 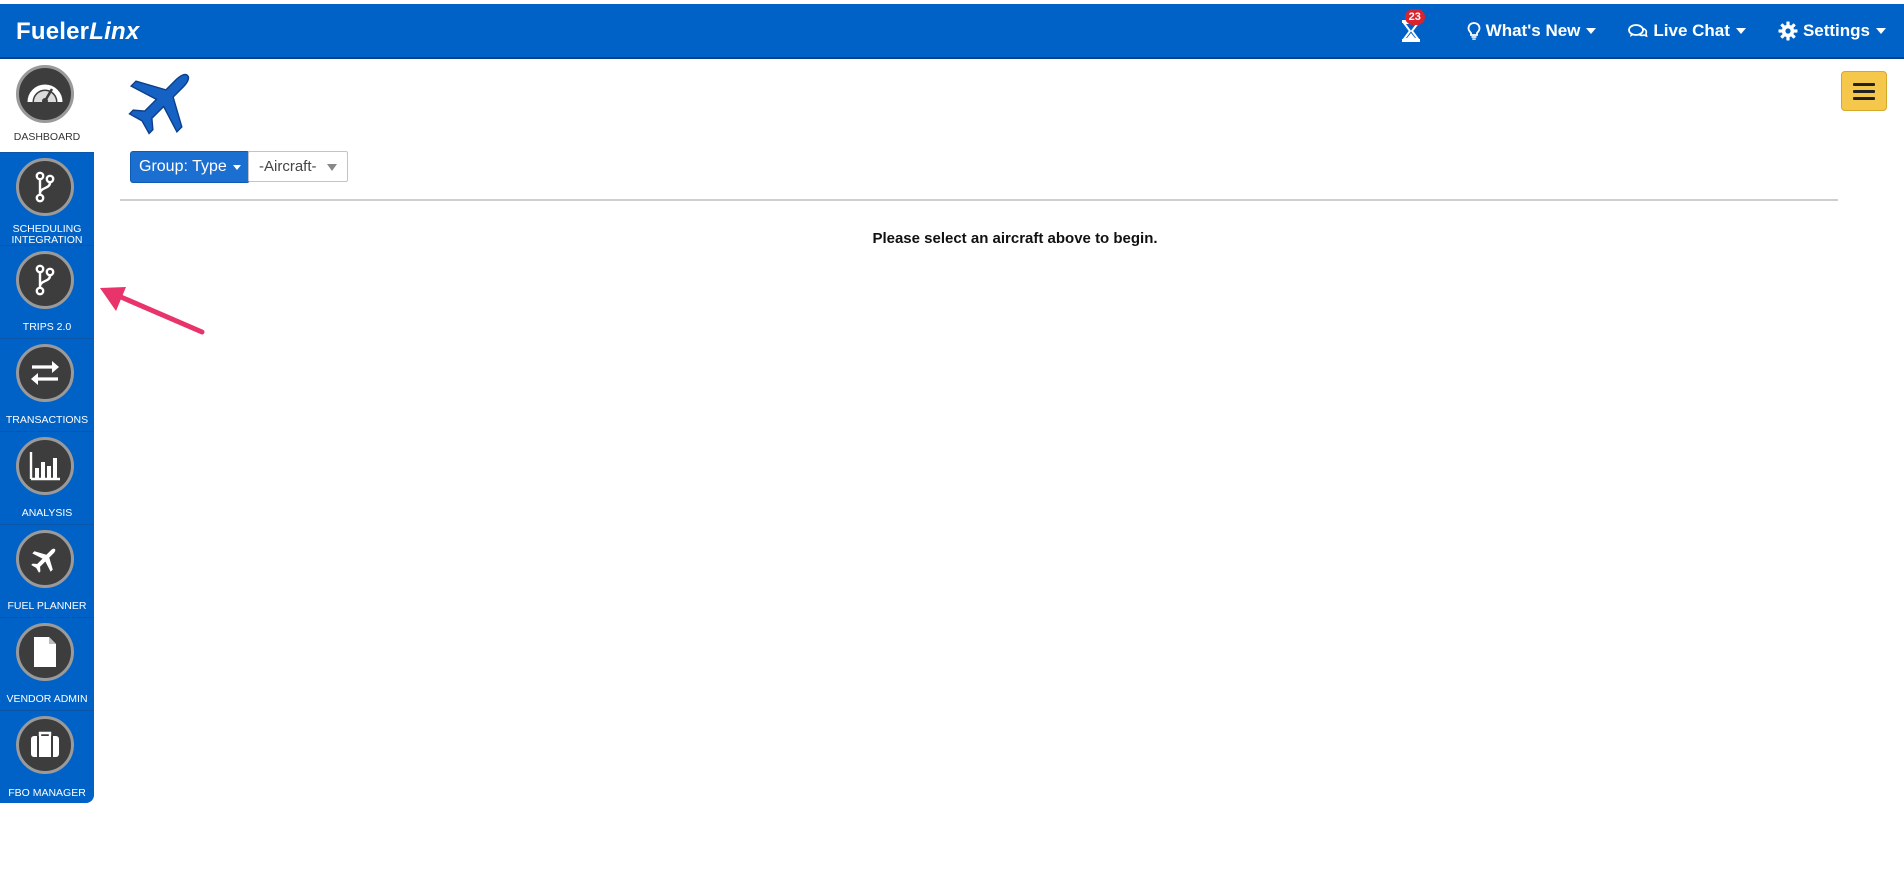 I want to click on sidebar-item-trips: TRIPS 2.0, so click(x=47, y=292).